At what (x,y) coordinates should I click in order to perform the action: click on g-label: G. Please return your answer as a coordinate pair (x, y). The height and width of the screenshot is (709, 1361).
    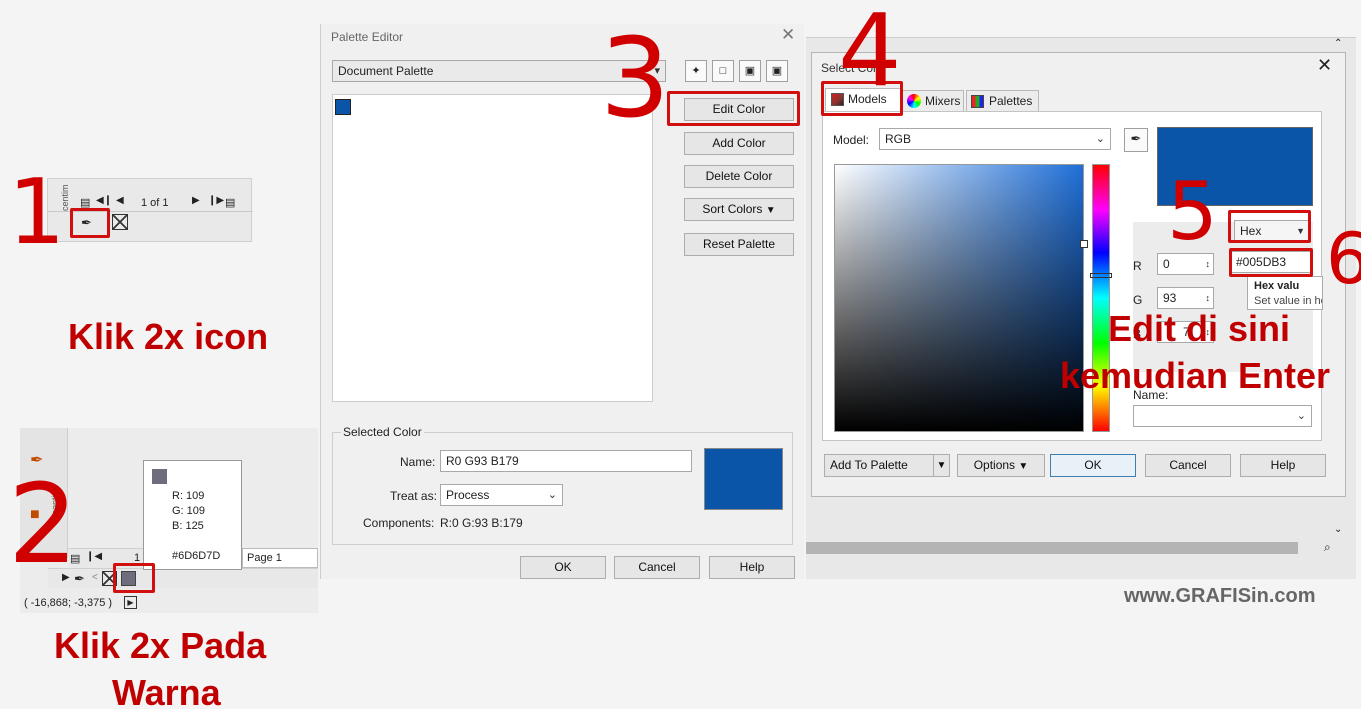
    Looking at the image, I should click on (1138, 300).